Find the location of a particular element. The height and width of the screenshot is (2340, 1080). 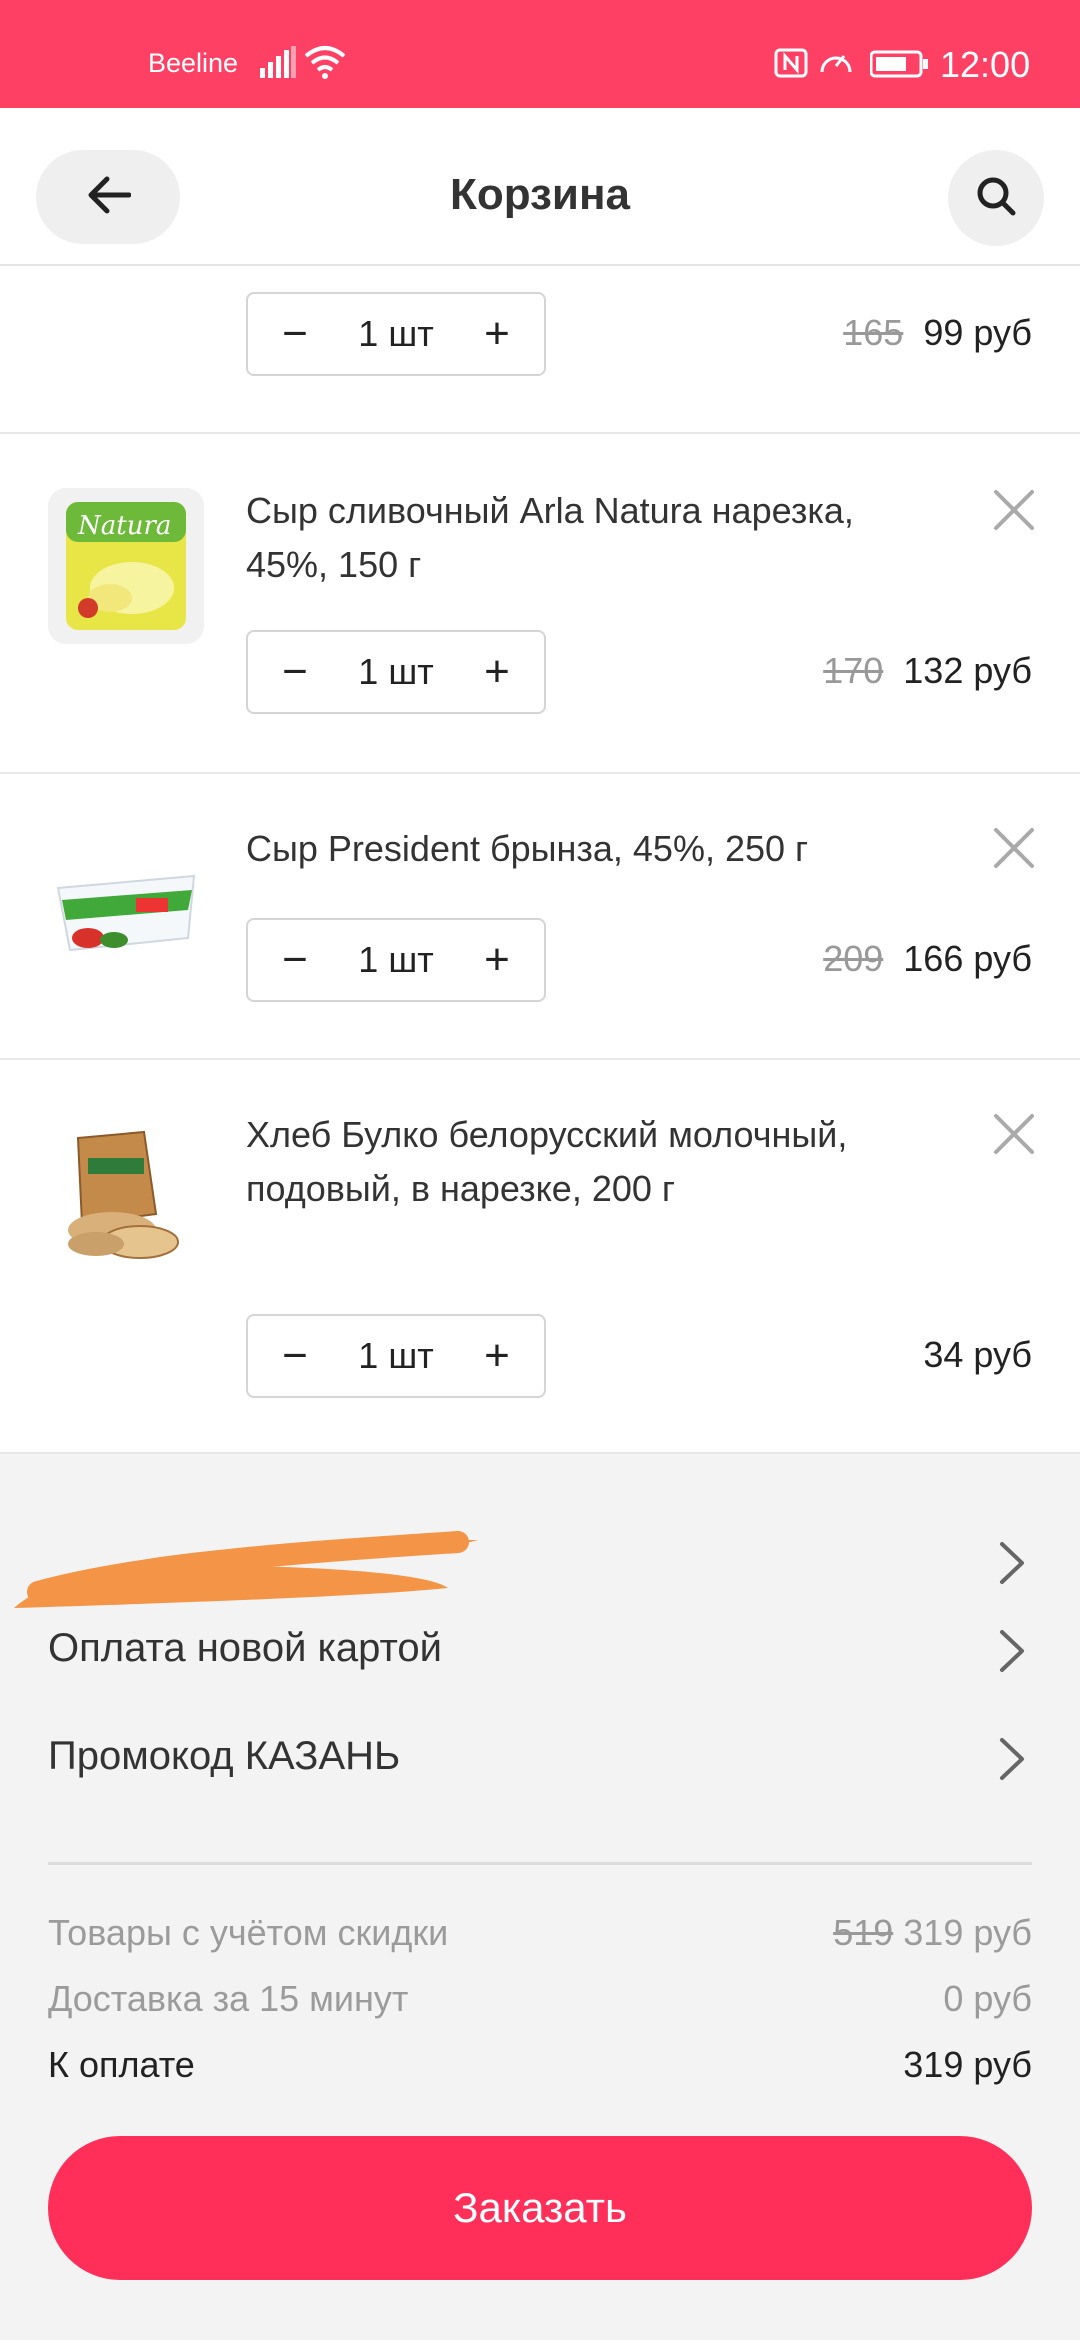

carrier-name: Beeline is located at coordinates (193, 63).